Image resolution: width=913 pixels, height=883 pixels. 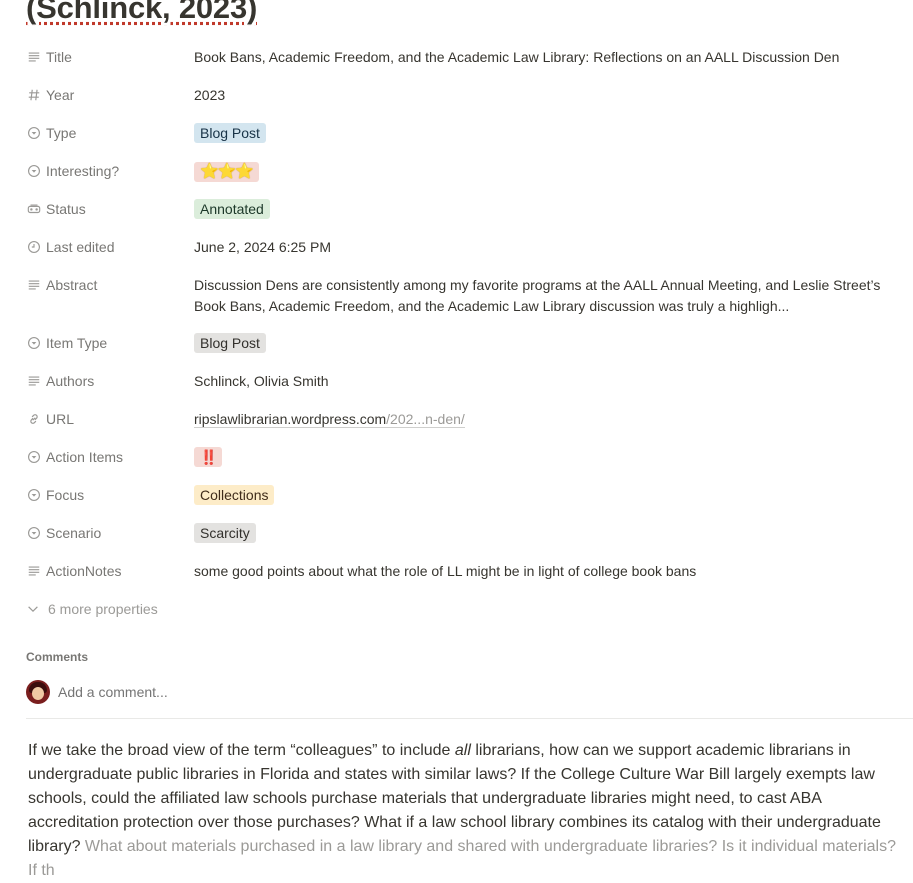 I want to click on tag: Scarcity, so click(x=225, y=533).